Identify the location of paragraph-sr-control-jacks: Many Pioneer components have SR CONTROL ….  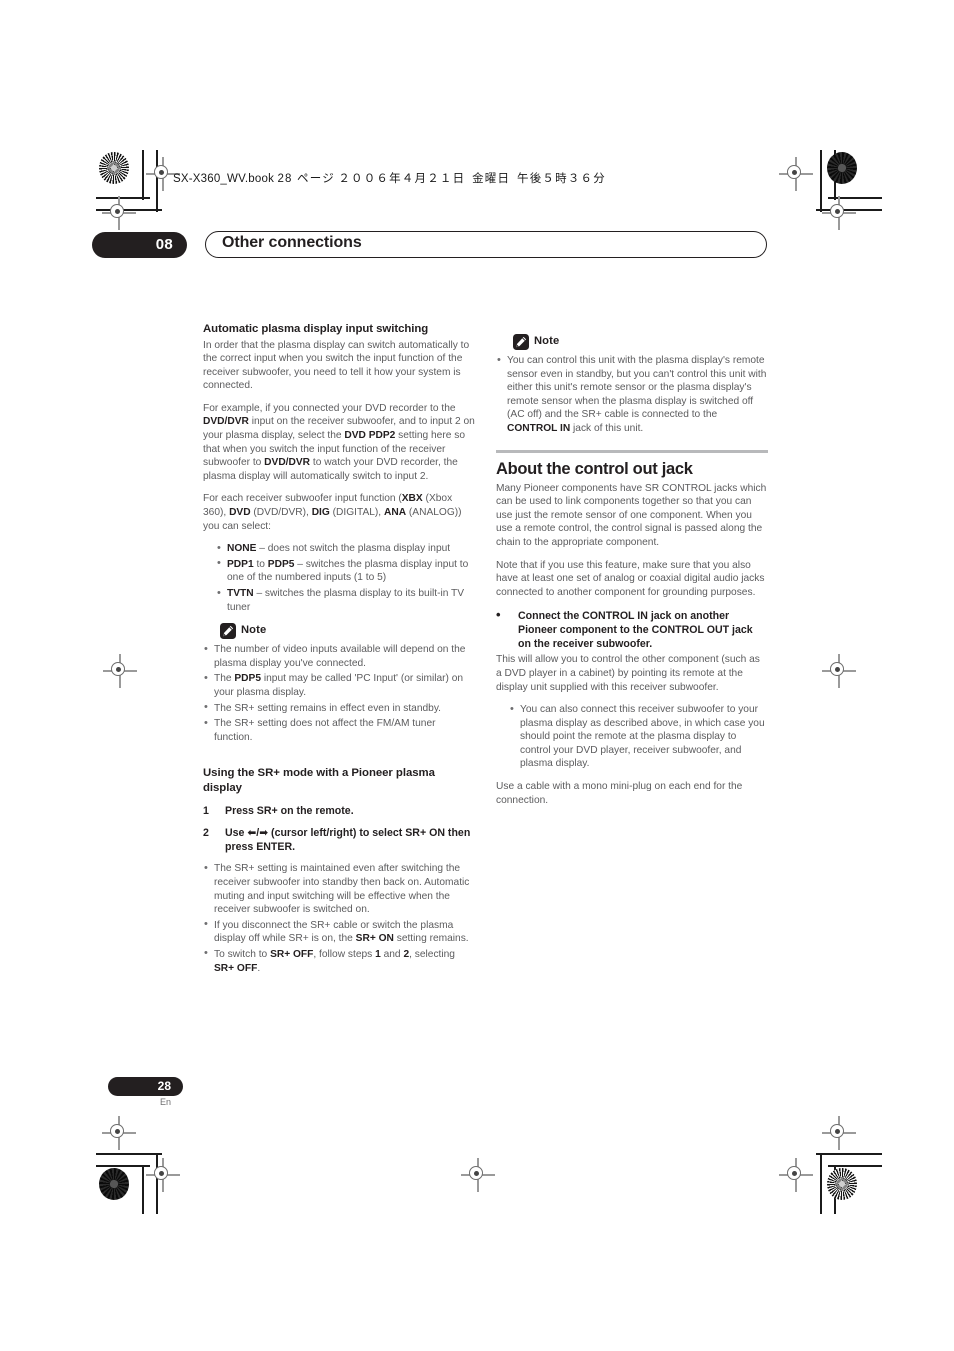
(631, 515).